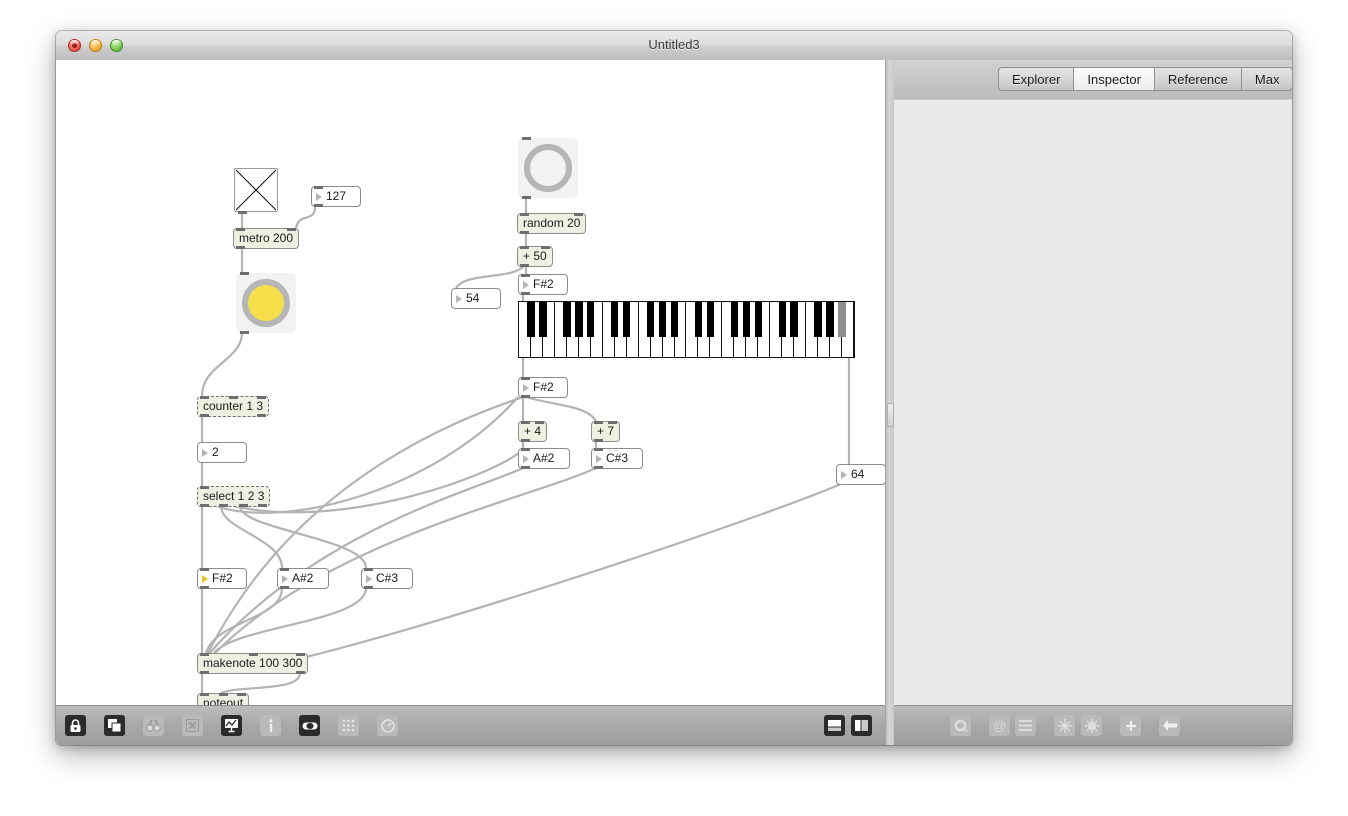 The image size is (1348, 816). I want to click on tab-reference: Reference, so click(1198, 79).